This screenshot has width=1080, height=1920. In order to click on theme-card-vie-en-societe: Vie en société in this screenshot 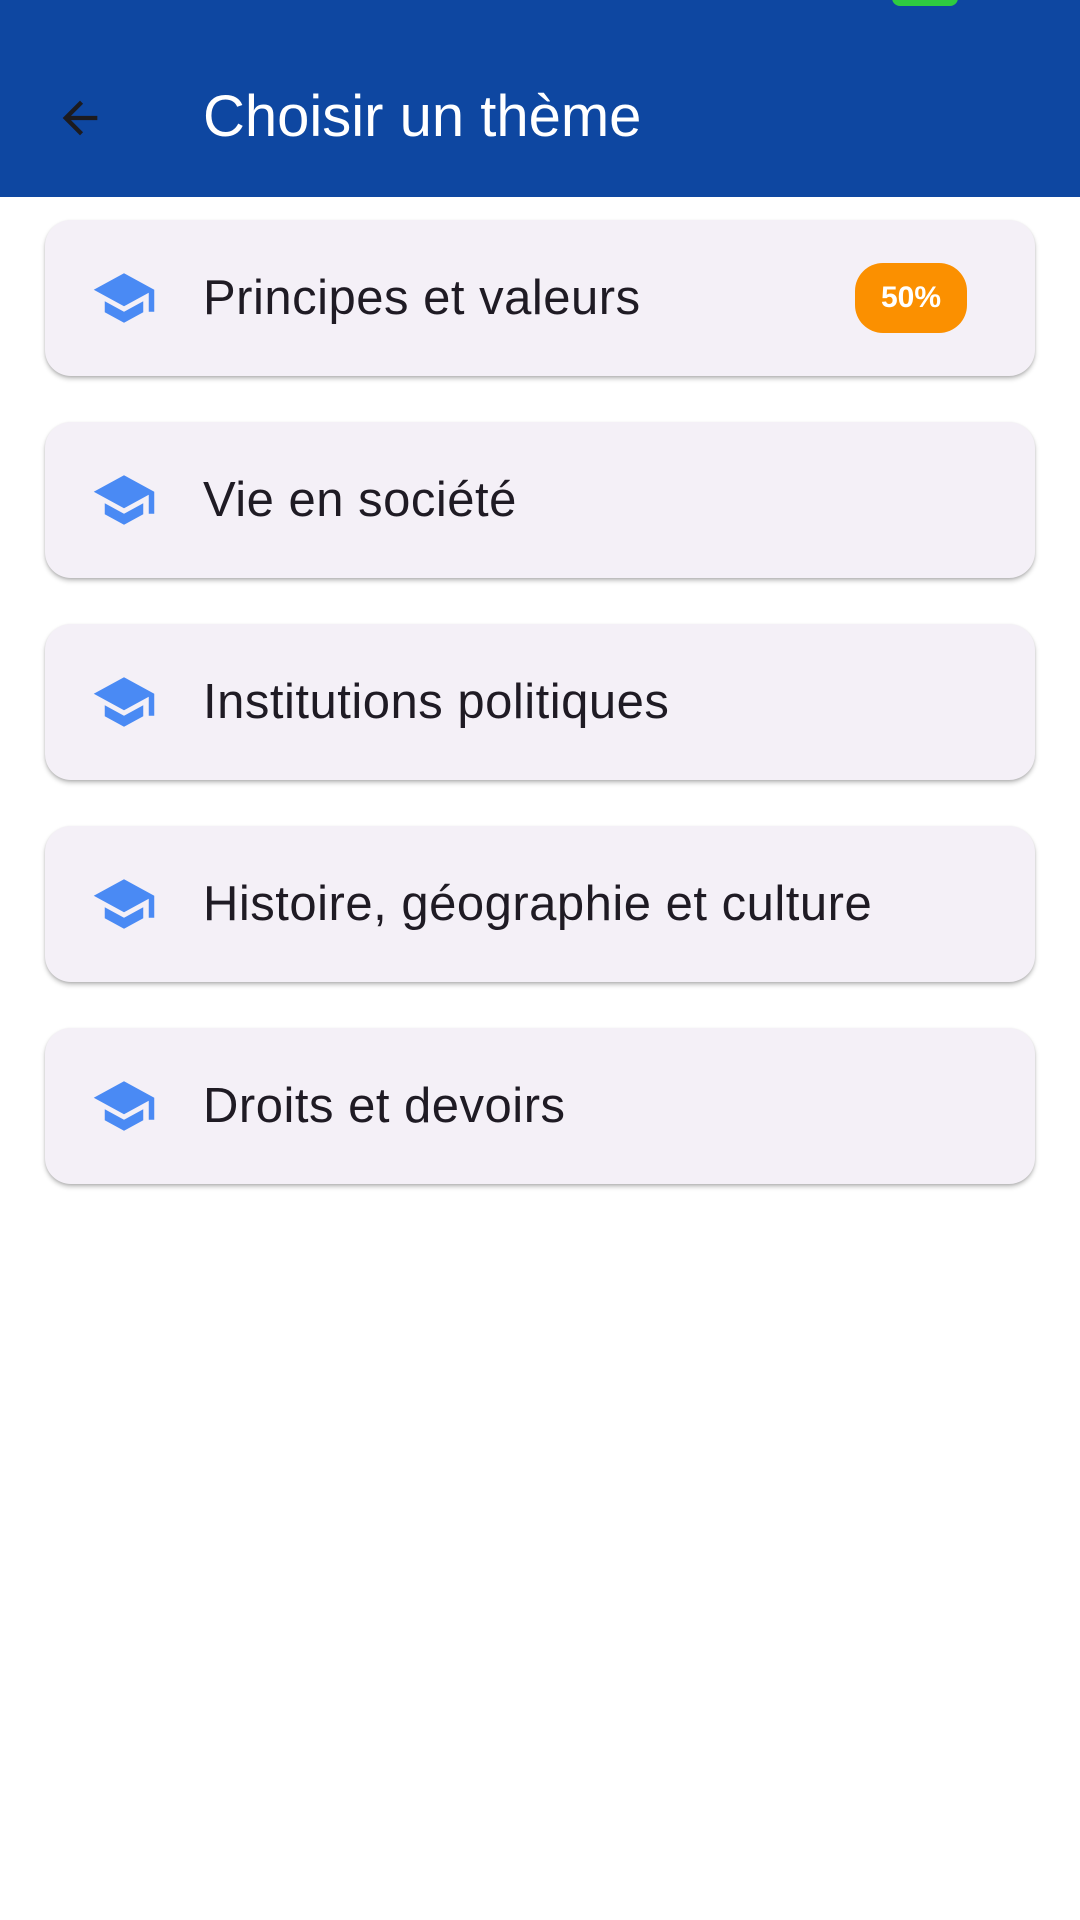, I will do `click(540, 500)`.